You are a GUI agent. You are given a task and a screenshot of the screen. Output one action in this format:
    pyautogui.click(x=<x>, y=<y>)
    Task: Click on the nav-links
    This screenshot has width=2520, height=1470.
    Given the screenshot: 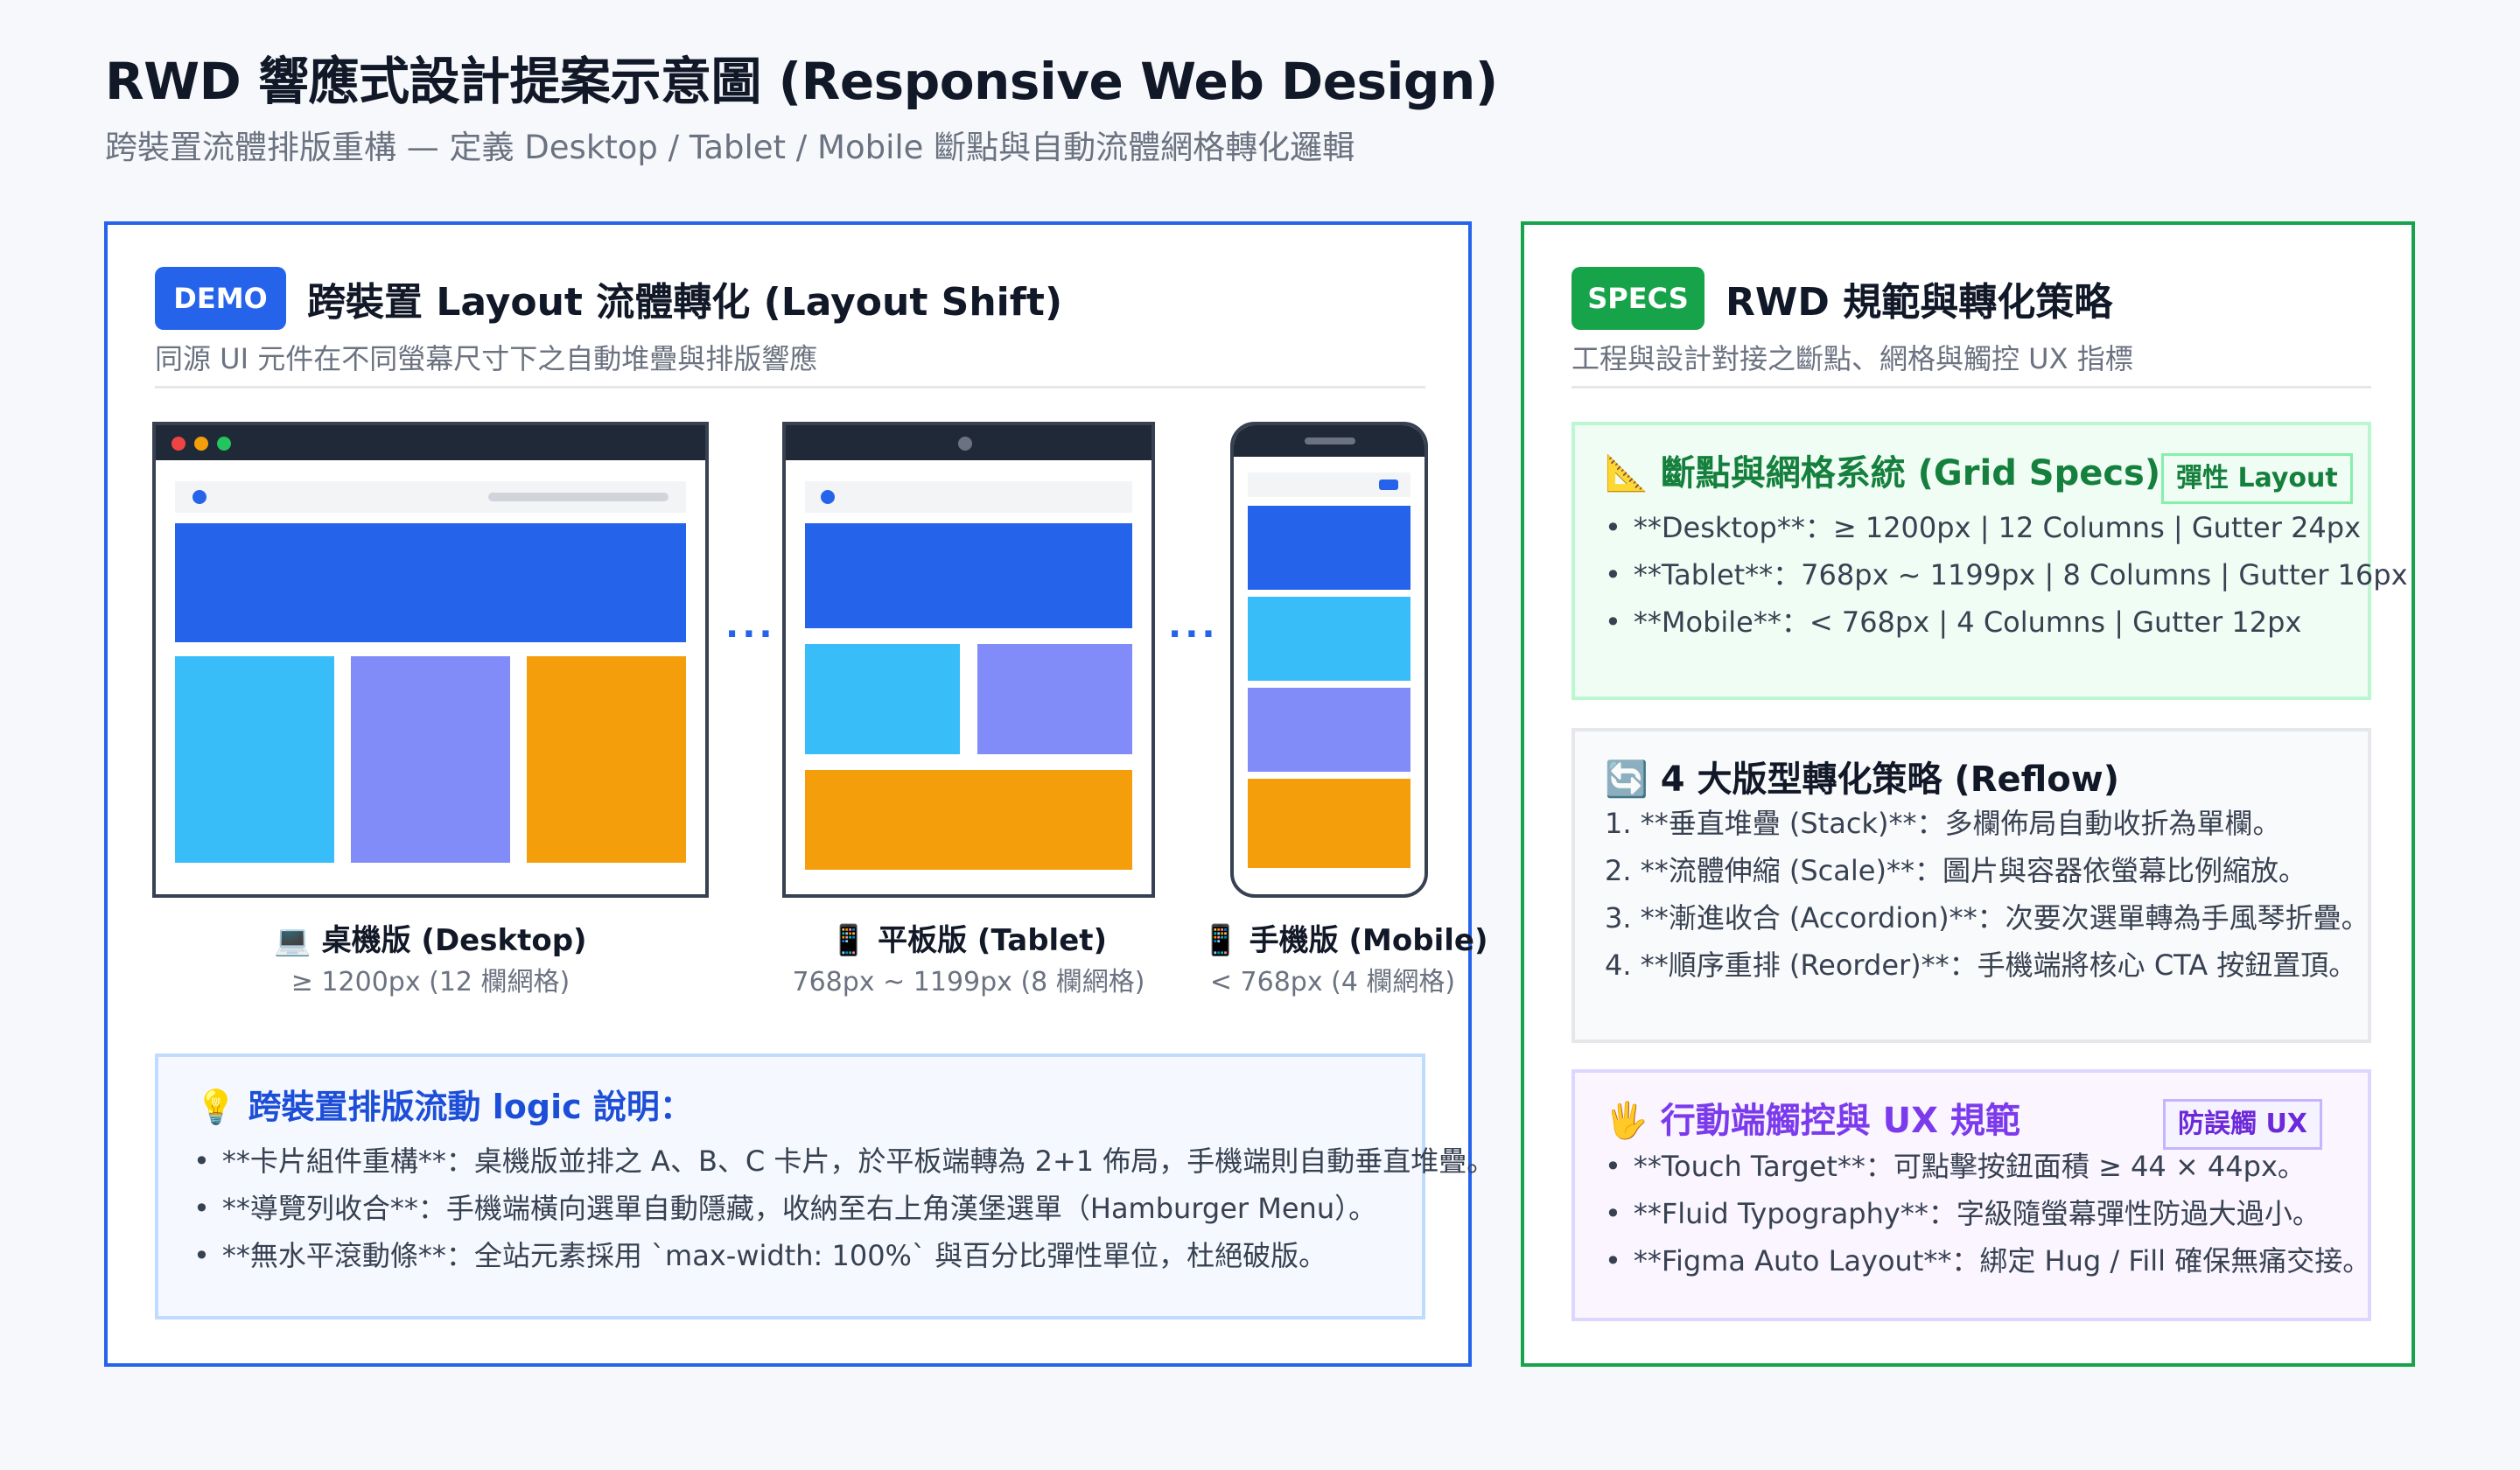 What is the action you would take?
    pyautogui.click(x=578, y=497)
    